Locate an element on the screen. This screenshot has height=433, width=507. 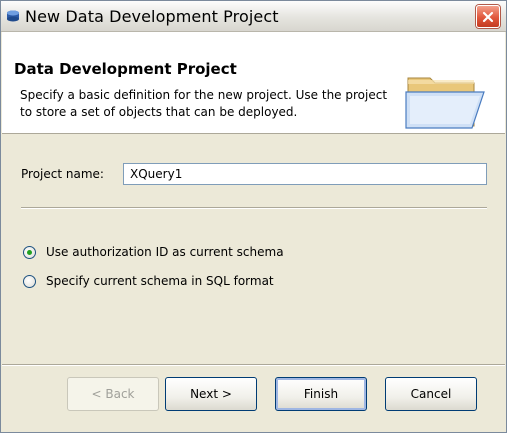
project-name-input is located at coordinates (305, 174).